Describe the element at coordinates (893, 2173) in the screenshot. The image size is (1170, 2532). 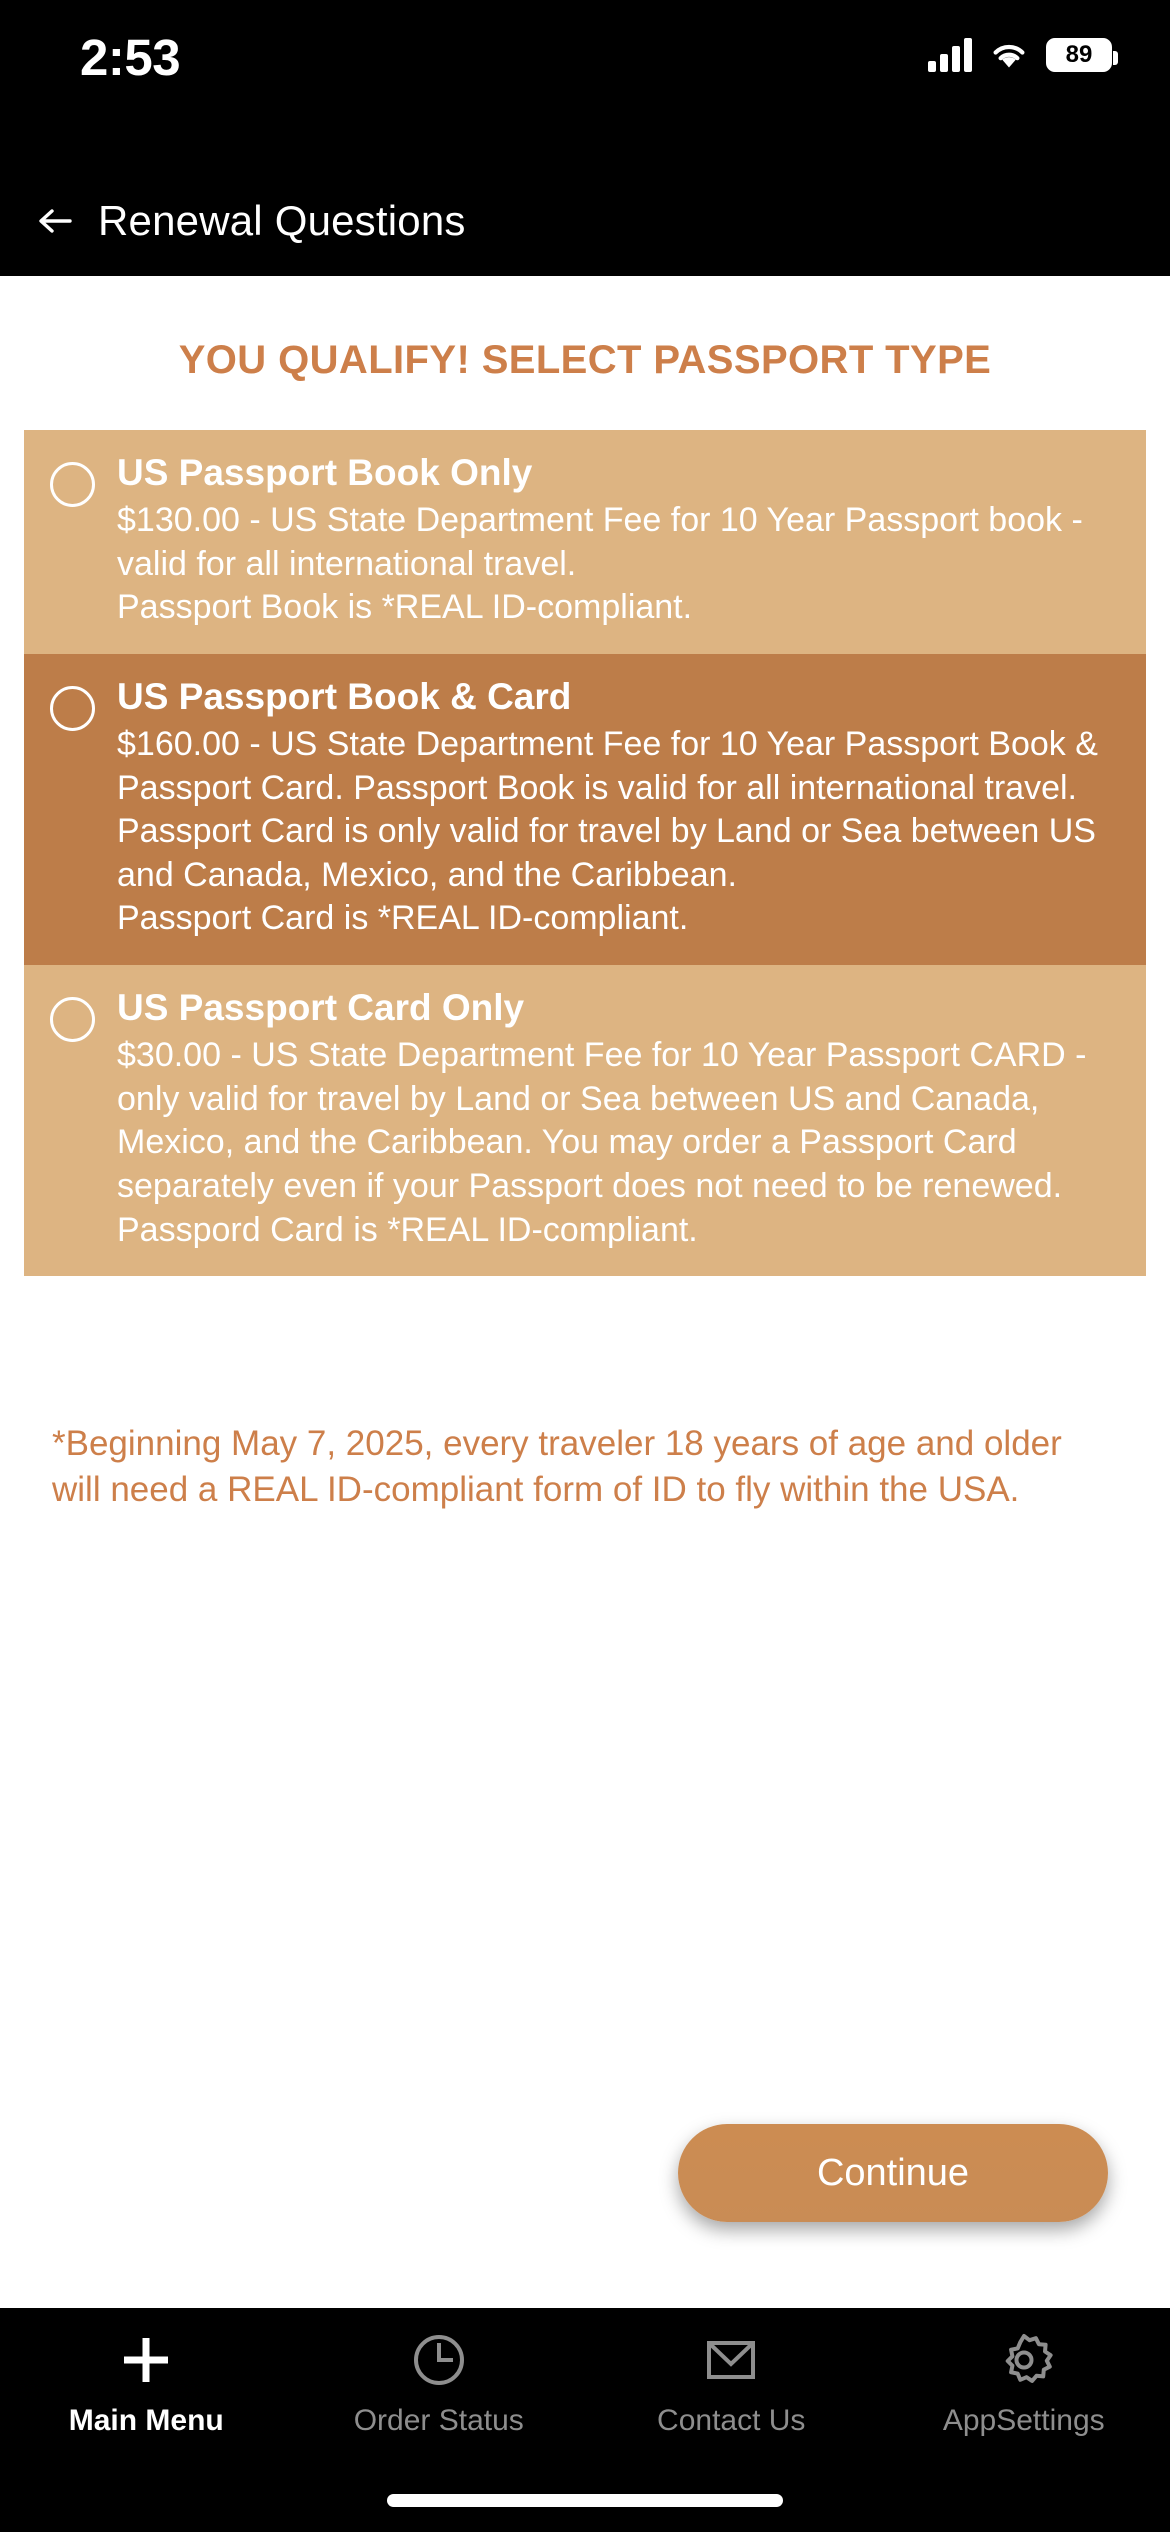
I see `continue-button: Continue` at that location.